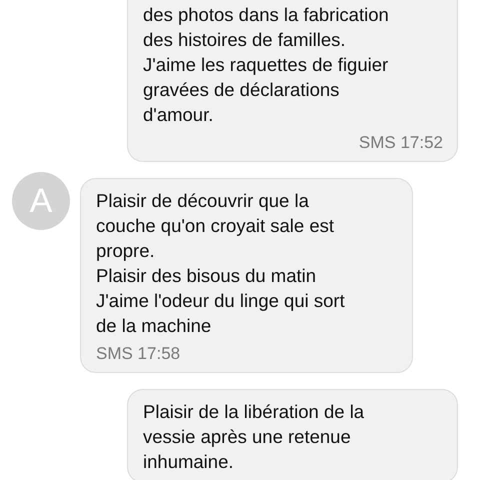 Image resolution: width=480 pixels, height=480 pixels. I want to click on message-timestamp: SMS 17:58, so click(138, 354).